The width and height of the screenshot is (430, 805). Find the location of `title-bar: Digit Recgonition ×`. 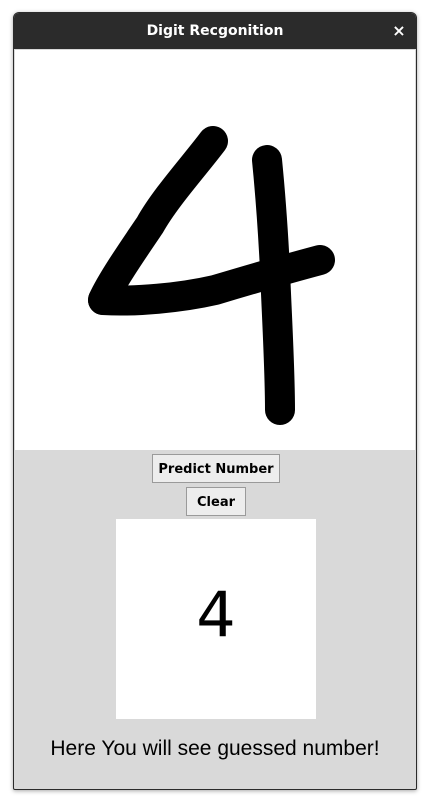

title-bar: Digit Recgonition × is located at coordinates (215, 31).